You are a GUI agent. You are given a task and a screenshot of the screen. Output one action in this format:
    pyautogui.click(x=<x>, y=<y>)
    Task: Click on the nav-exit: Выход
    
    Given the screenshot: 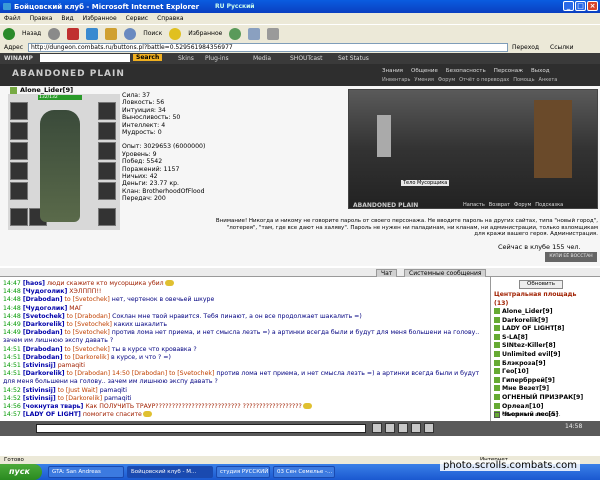 What is the action you would take?
    pyautogui.click(x=540, y=71)
    